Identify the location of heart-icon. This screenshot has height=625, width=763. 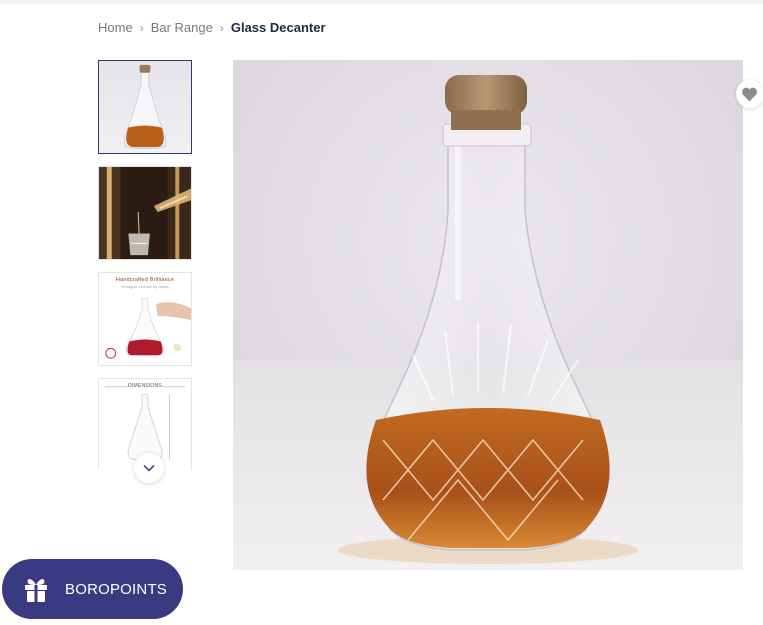
(749, 94).